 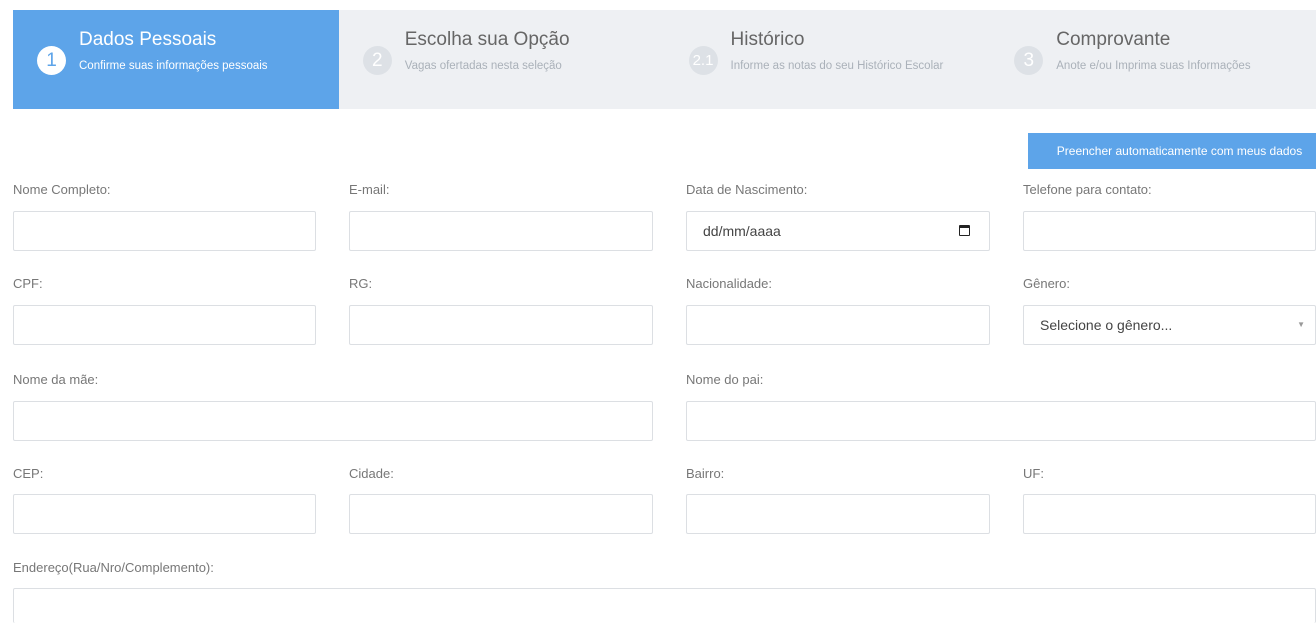 What do you see at coordinates (1001, 421) in the screenshot?
I see `nome-pai-input` at bounding box center [1001, 421].